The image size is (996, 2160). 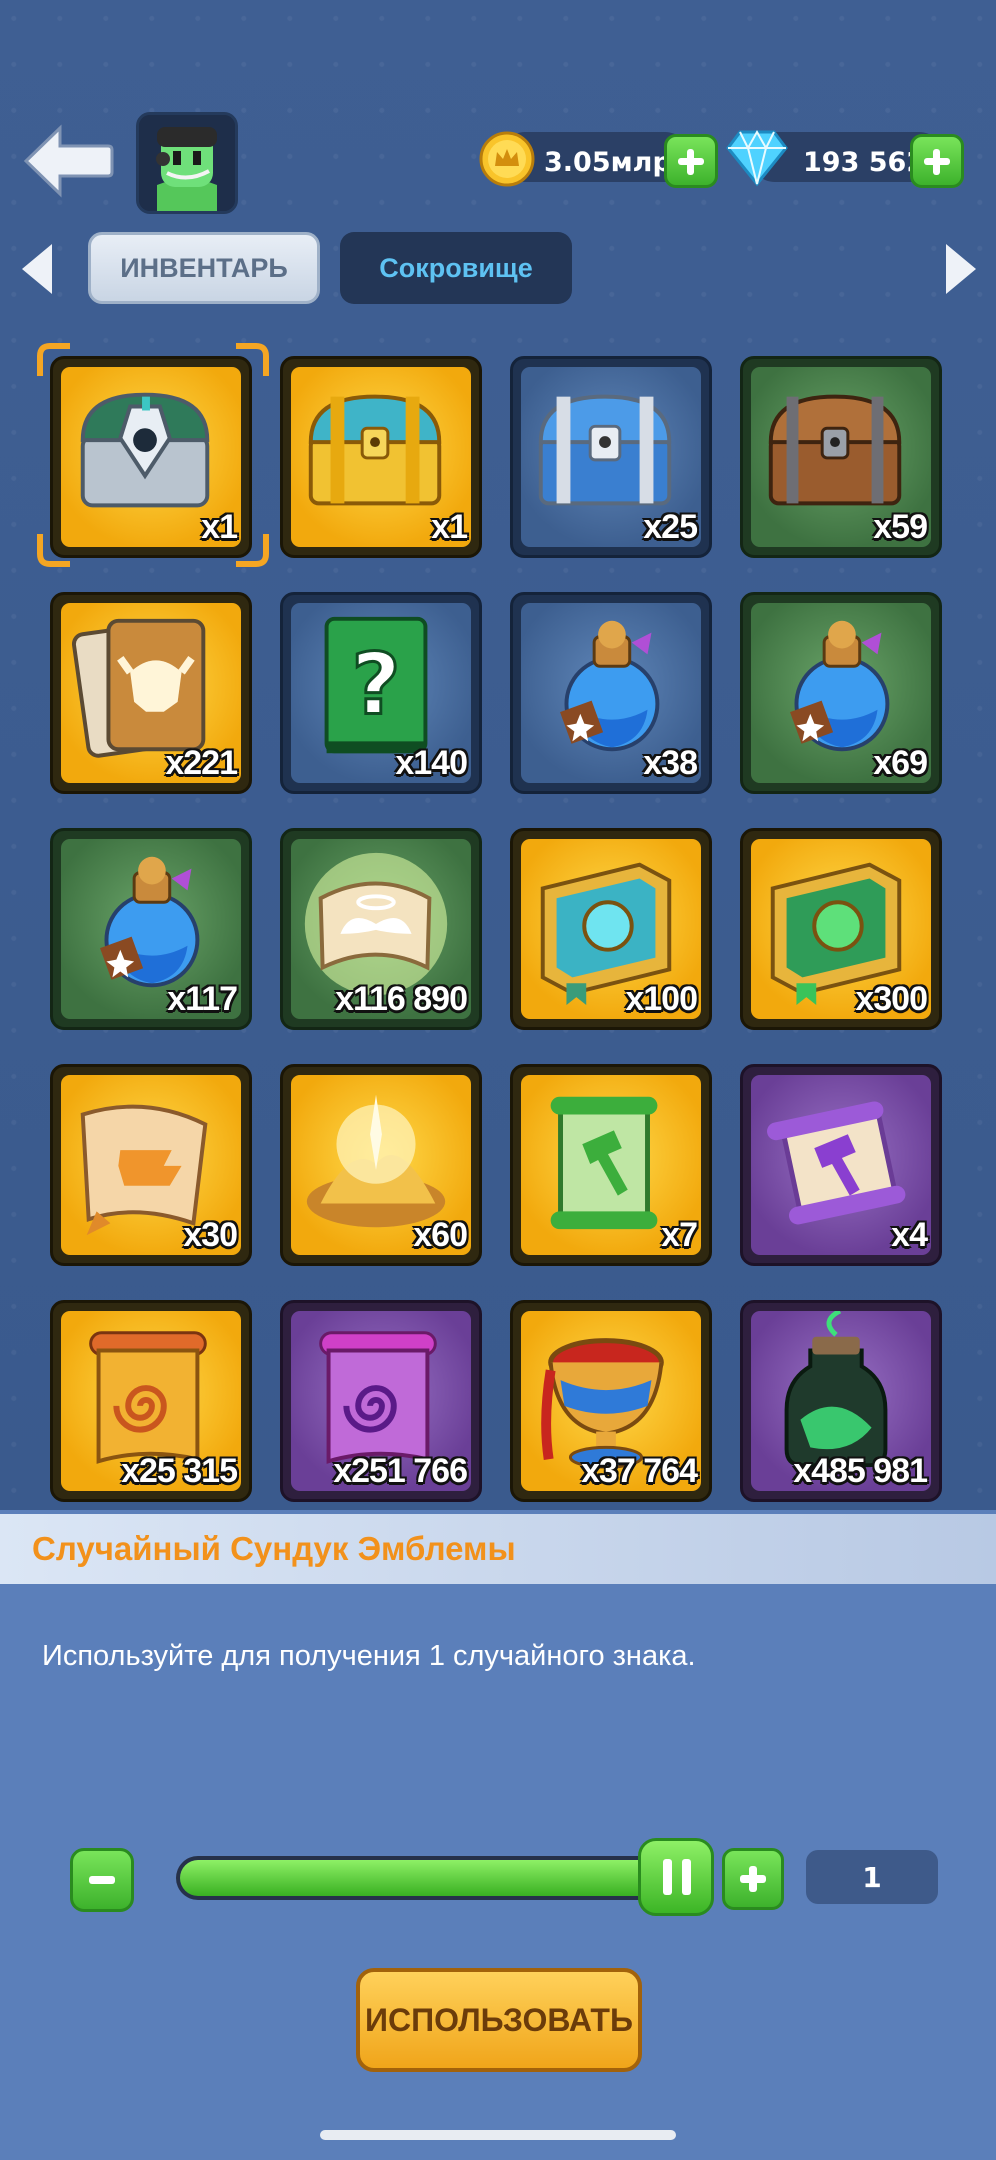 I want to click on home-indicator, so click(x=498, y=2135).